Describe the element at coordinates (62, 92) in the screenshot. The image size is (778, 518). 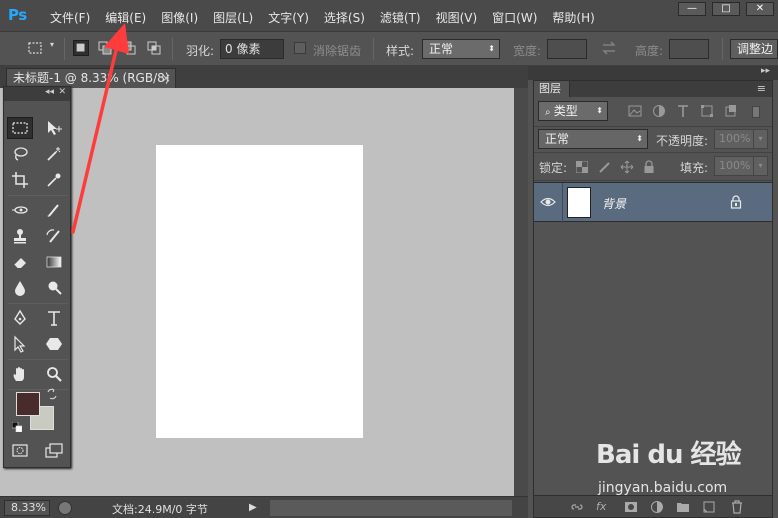
I see `close-icon: ✕` at that location.